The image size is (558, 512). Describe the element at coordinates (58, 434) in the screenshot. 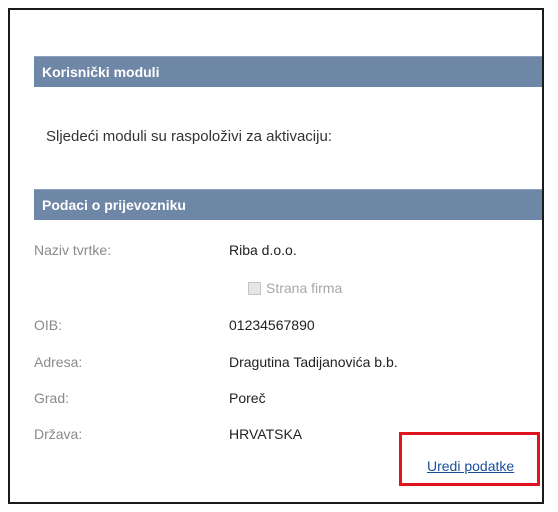

I see `country-label: Država:` at that location.